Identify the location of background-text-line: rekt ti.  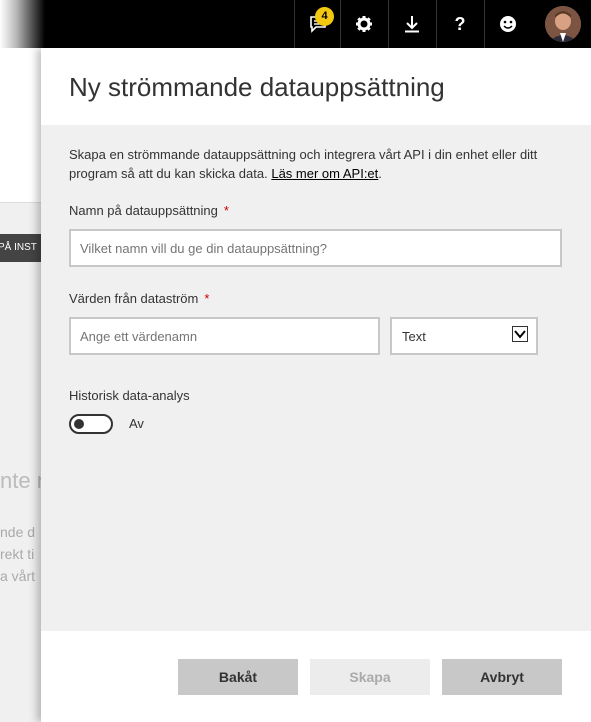
(17, 554).